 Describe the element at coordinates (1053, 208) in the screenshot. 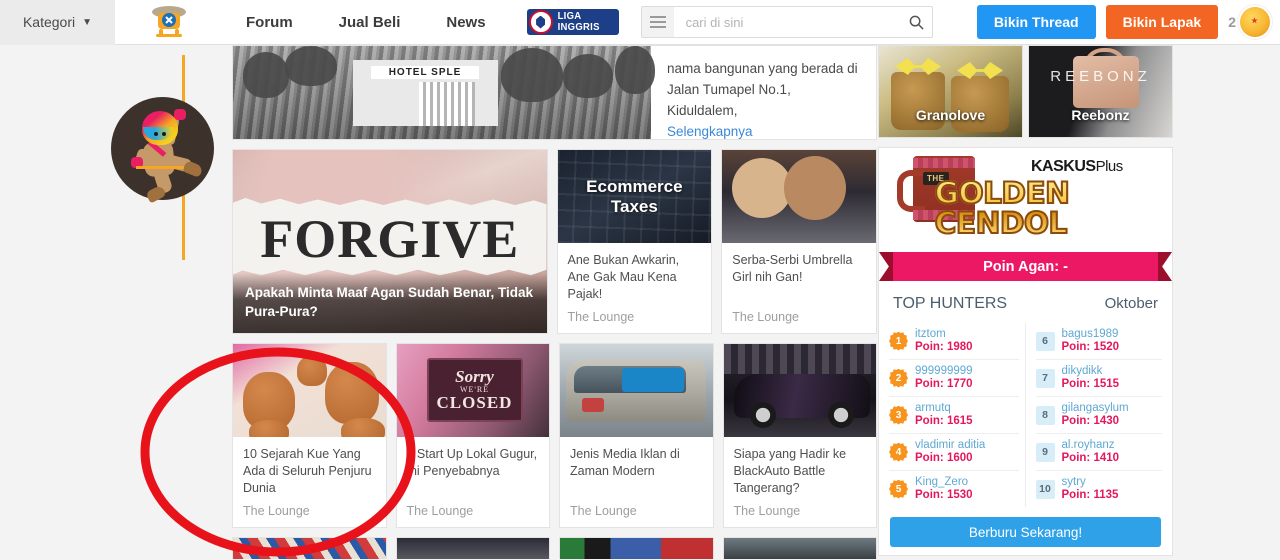

I see `golden-cendol-title: GOLDEN CENDOL` at that location.